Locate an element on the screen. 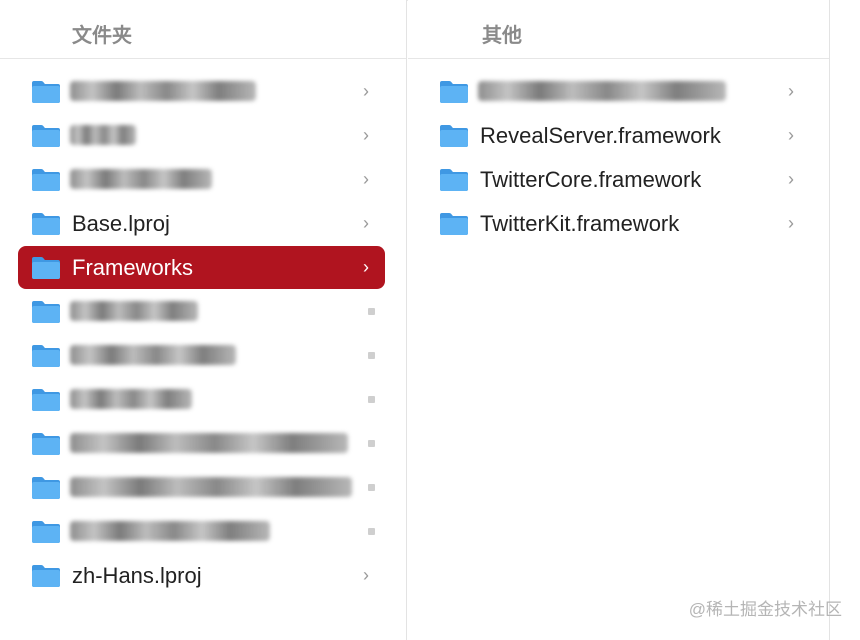  list-item-label: TwitterKit.framework is located at coordinates (580, 223).